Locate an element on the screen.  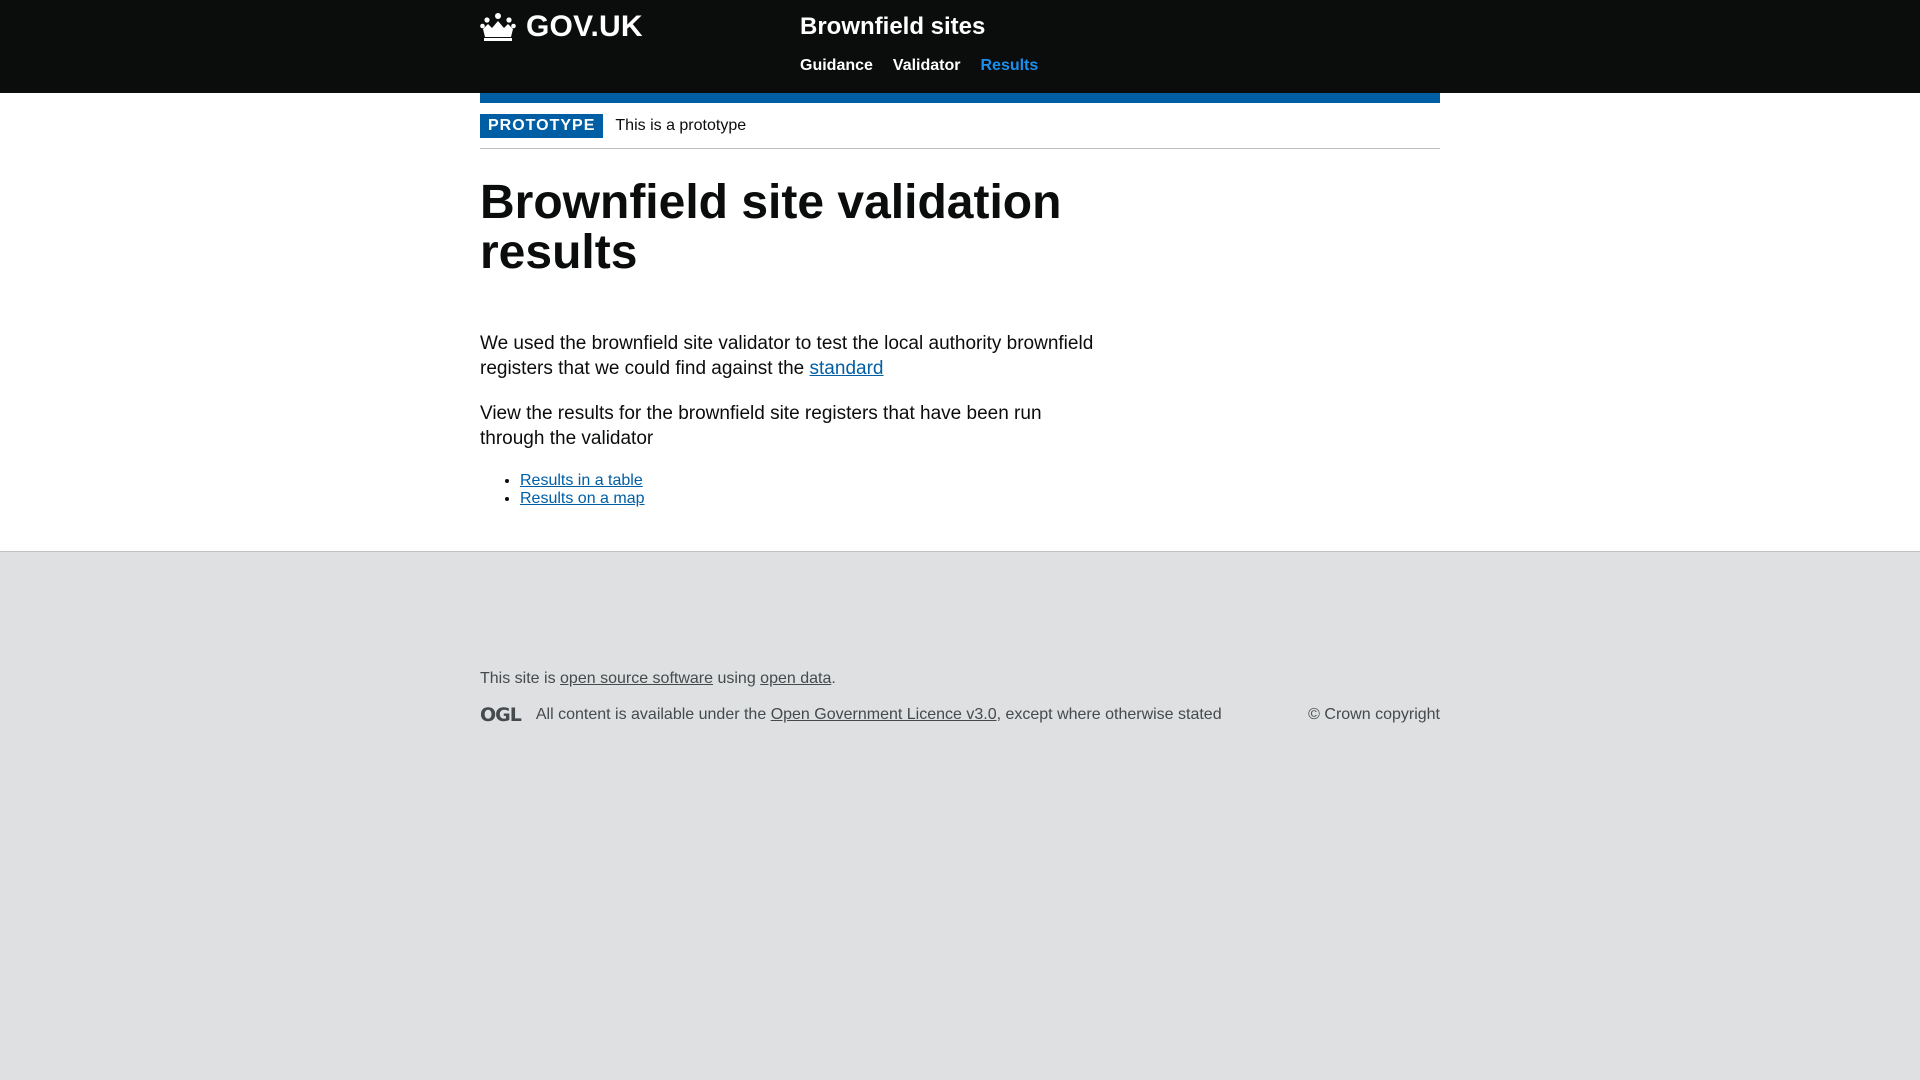
phase-banner: PROTOTYPE This is a prototype is located at coordinates (960, 126).